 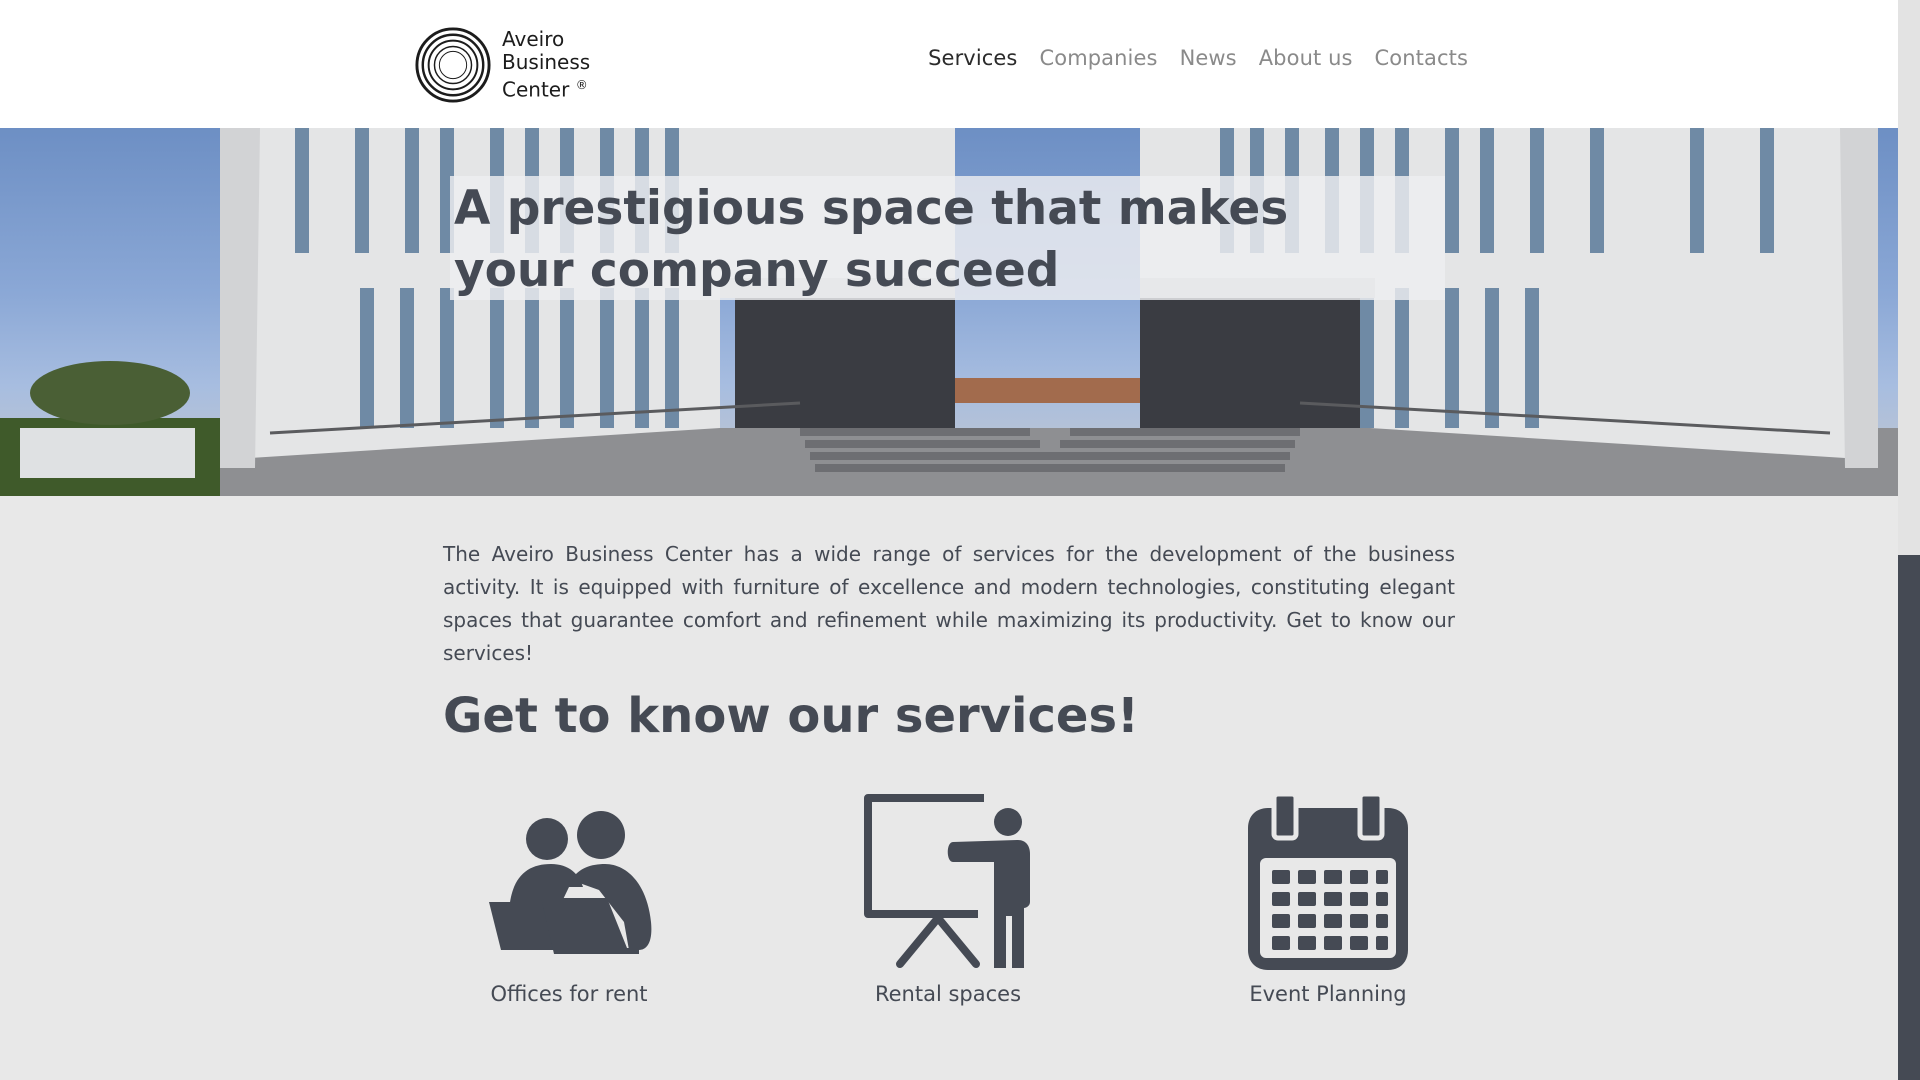 I want to click on nav-news: News, so click(x=1208, y=58).